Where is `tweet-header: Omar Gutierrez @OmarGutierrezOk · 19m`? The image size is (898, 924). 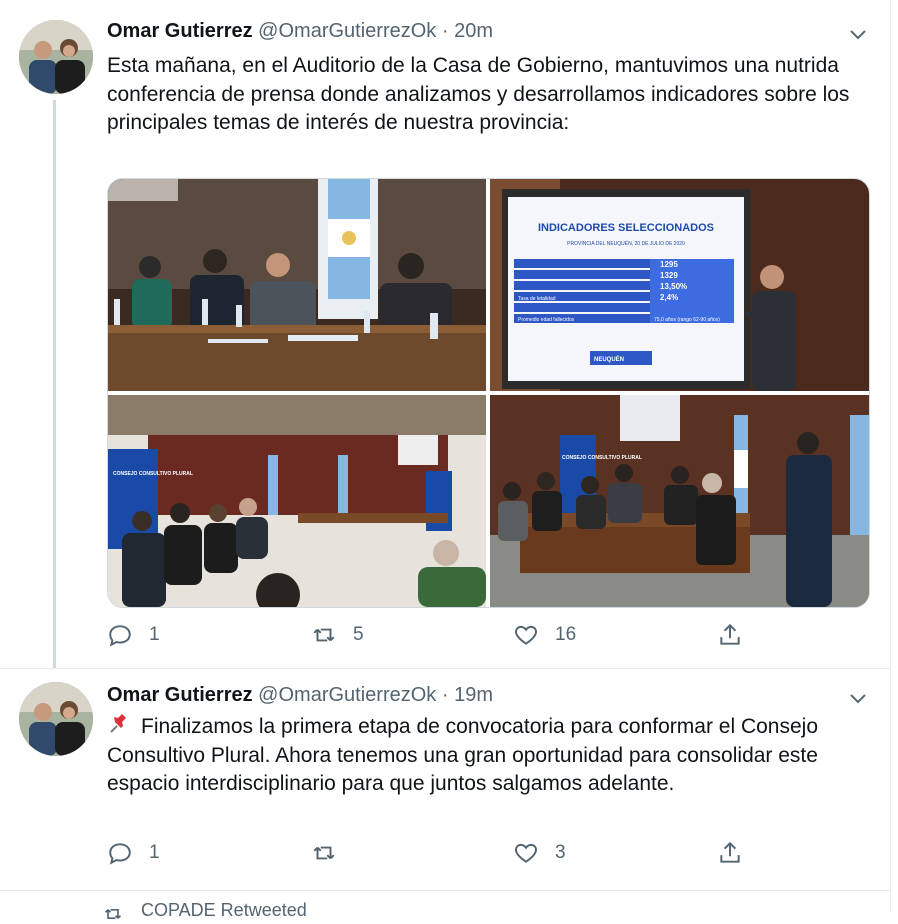 tweet-header: Omar Gutierrez @OmarGutierrezOk · 19m is located at coordinates (300, 695).